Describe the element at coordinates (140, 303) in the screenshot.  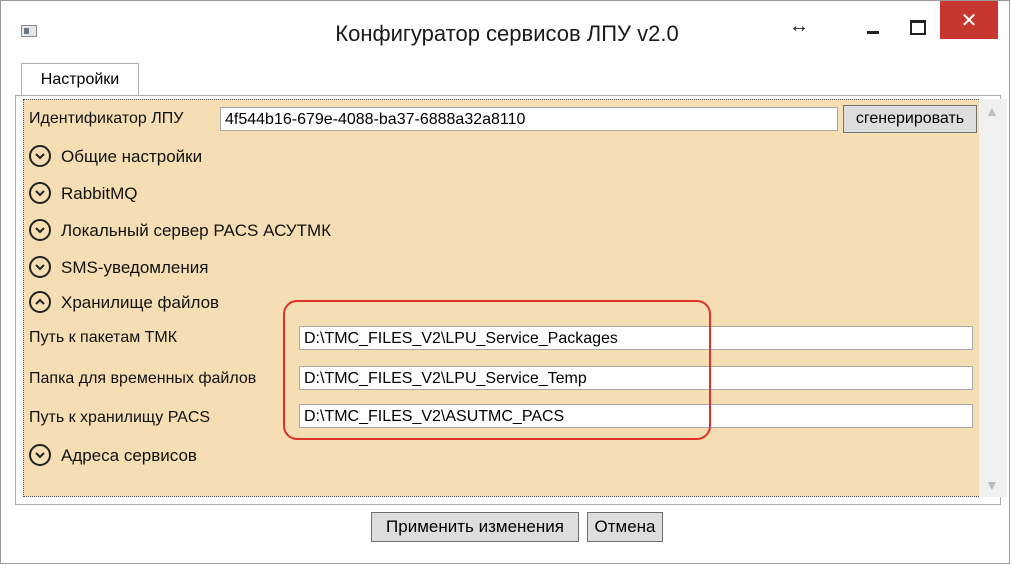
I see `section-storage-label: Хранилище файлов` at that location.